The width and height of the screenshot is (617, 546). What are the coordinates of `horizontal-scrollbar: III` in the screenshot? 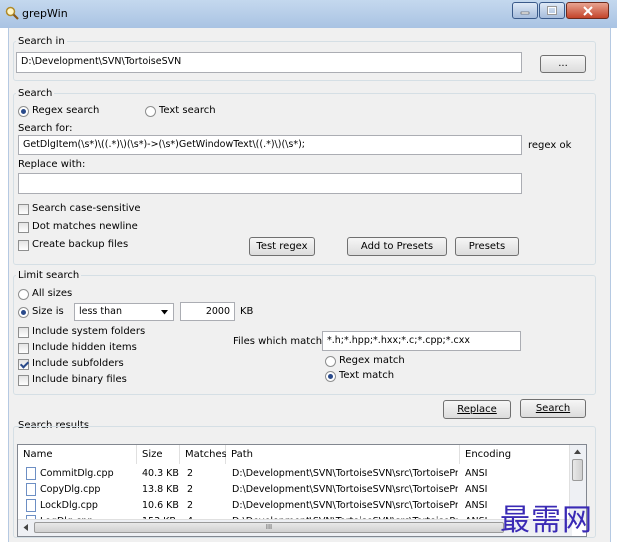 It's located at (295, 527).